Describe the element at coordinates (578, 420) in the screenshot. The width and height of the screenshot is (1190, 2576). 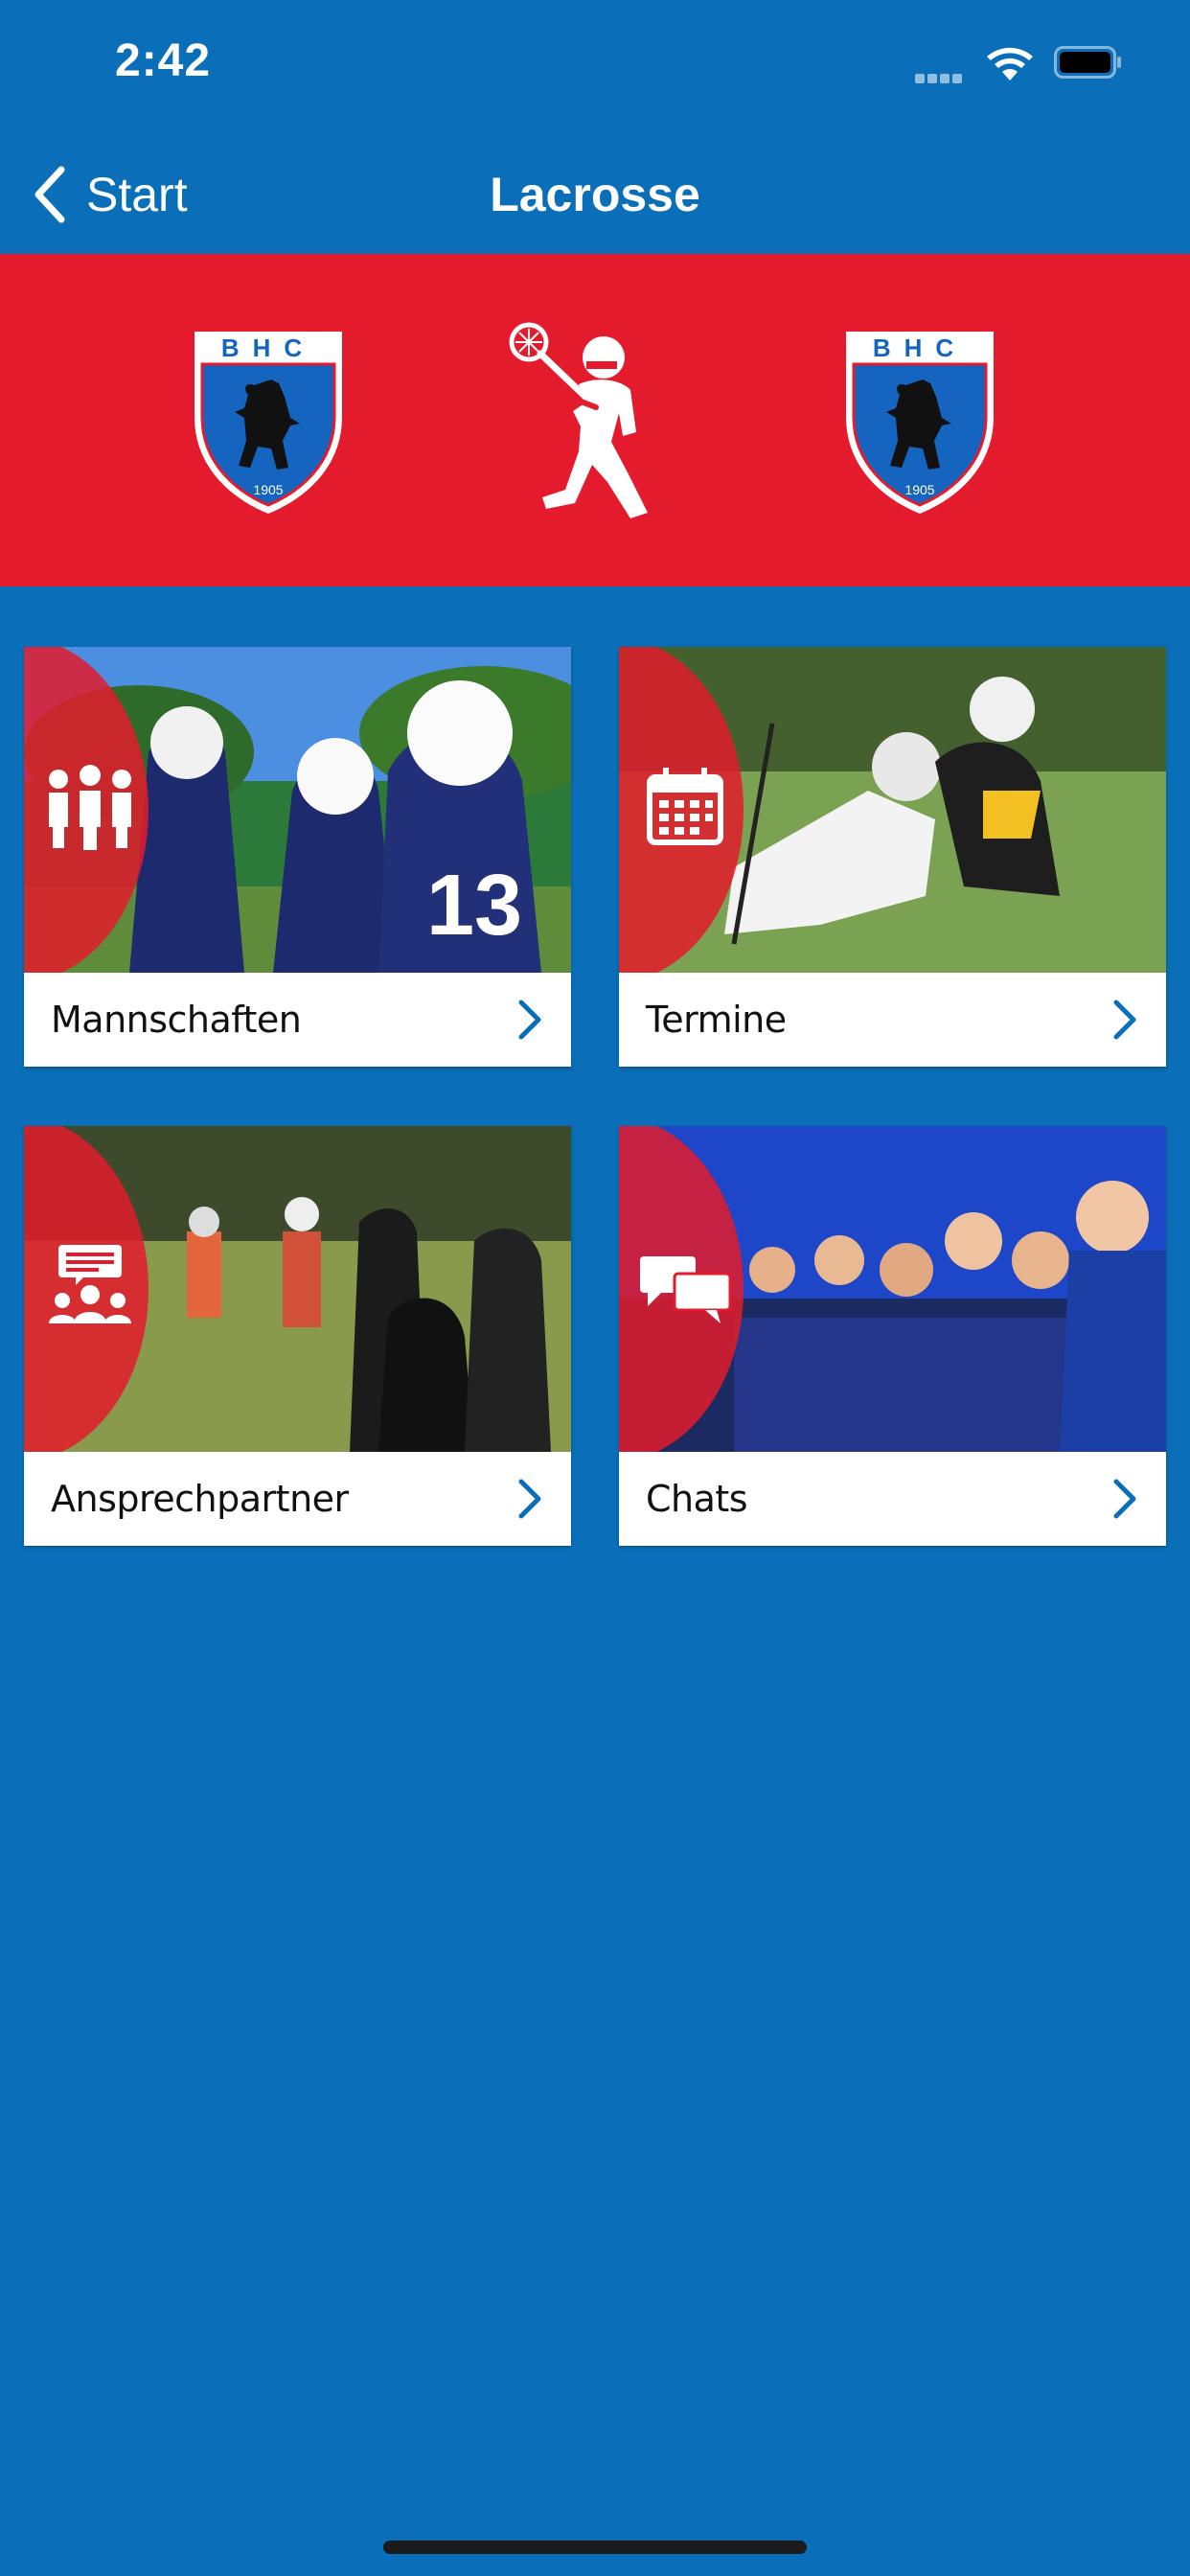
I see `lacrosse-player-icon` at that location.